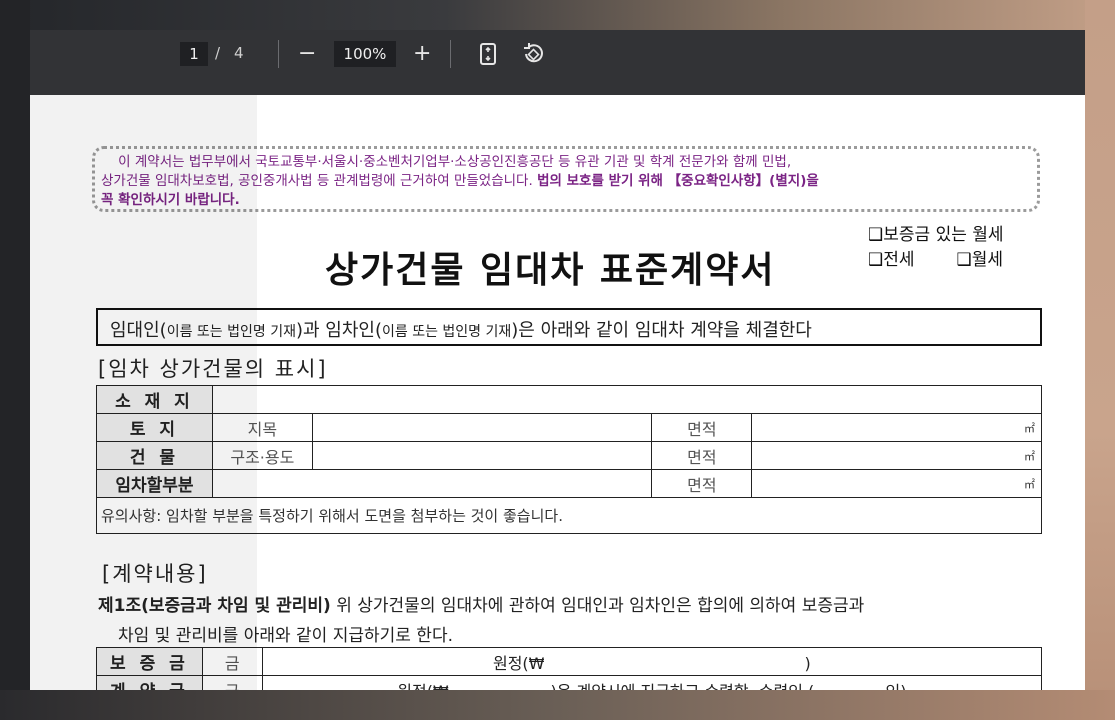 Image resolution: width=1115 pixels, height=720 pixels. Describe the element at coordinates (422, 54) in the screenshot. I see `zoom-in-button: +` at that location.